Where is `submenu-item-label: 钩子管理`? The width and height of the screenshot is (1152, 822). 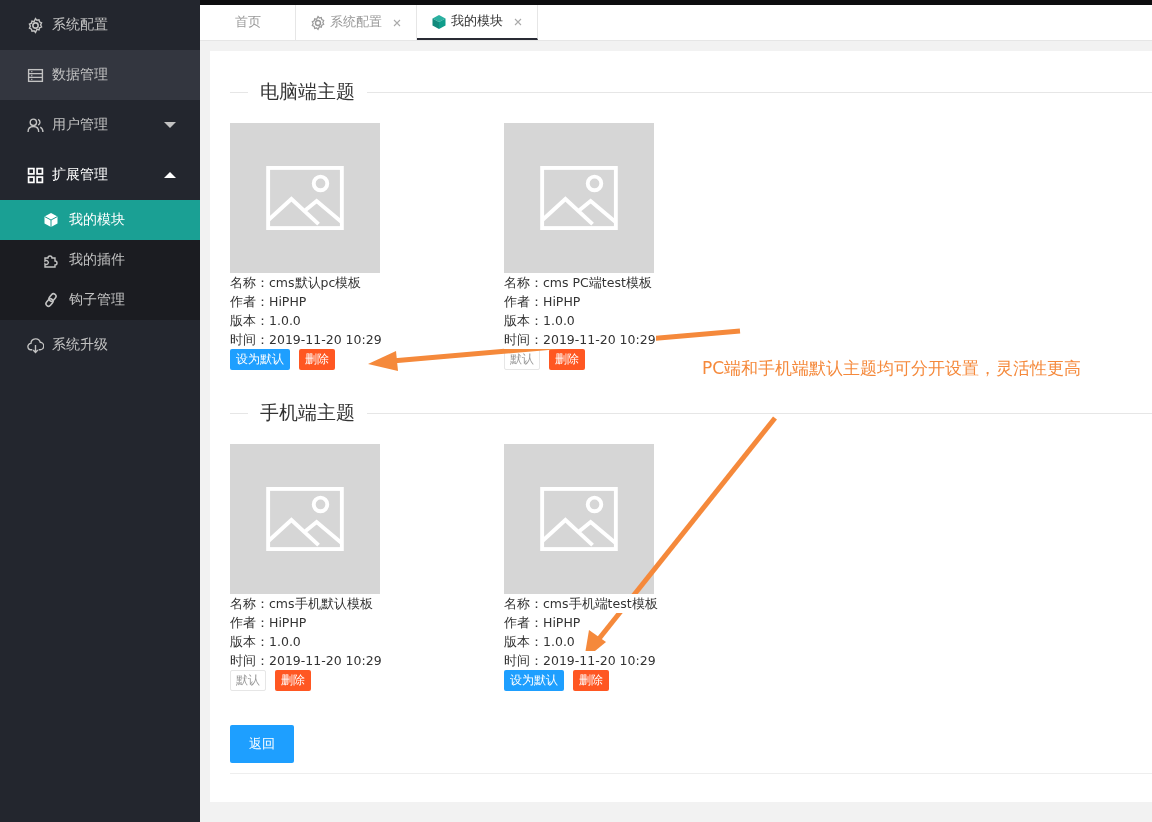 submenu-item-label: 钩子管理 is located at coordinates (97, 300).